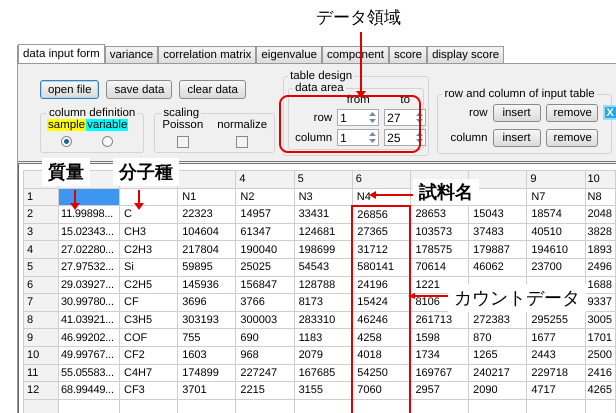  I want to click on annotation-tooltip: カウントデータ, so click(517, 298).